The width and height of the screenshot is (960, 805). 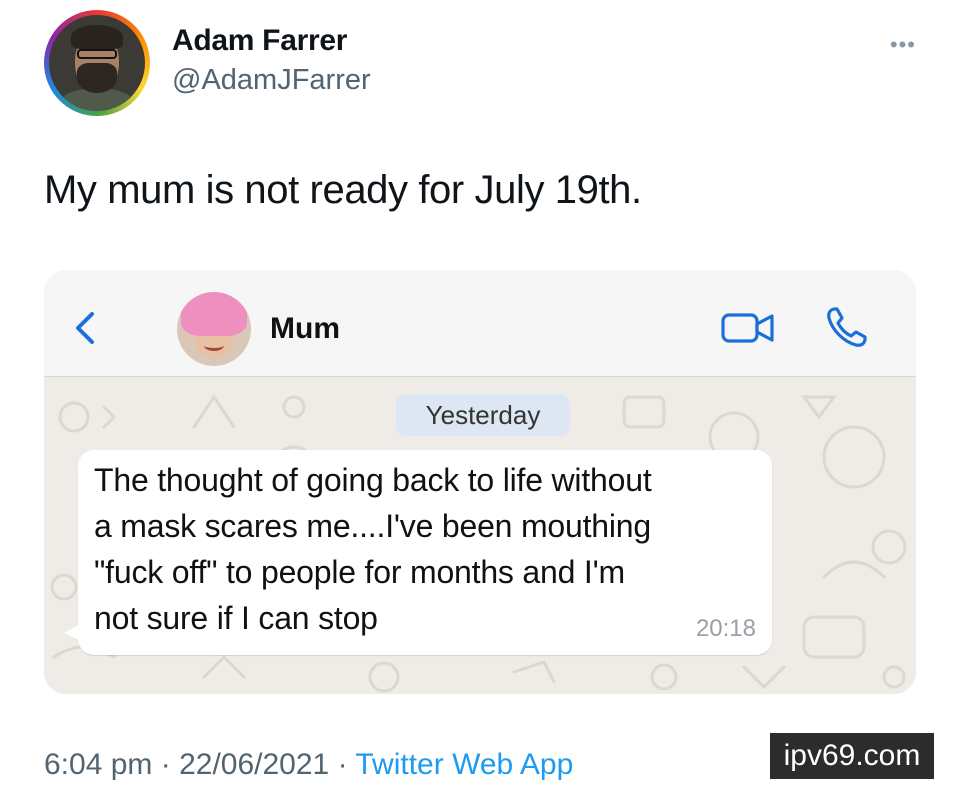 I want to click on tweet-source-link: Twitter Web App, so click(x=464, y=764).